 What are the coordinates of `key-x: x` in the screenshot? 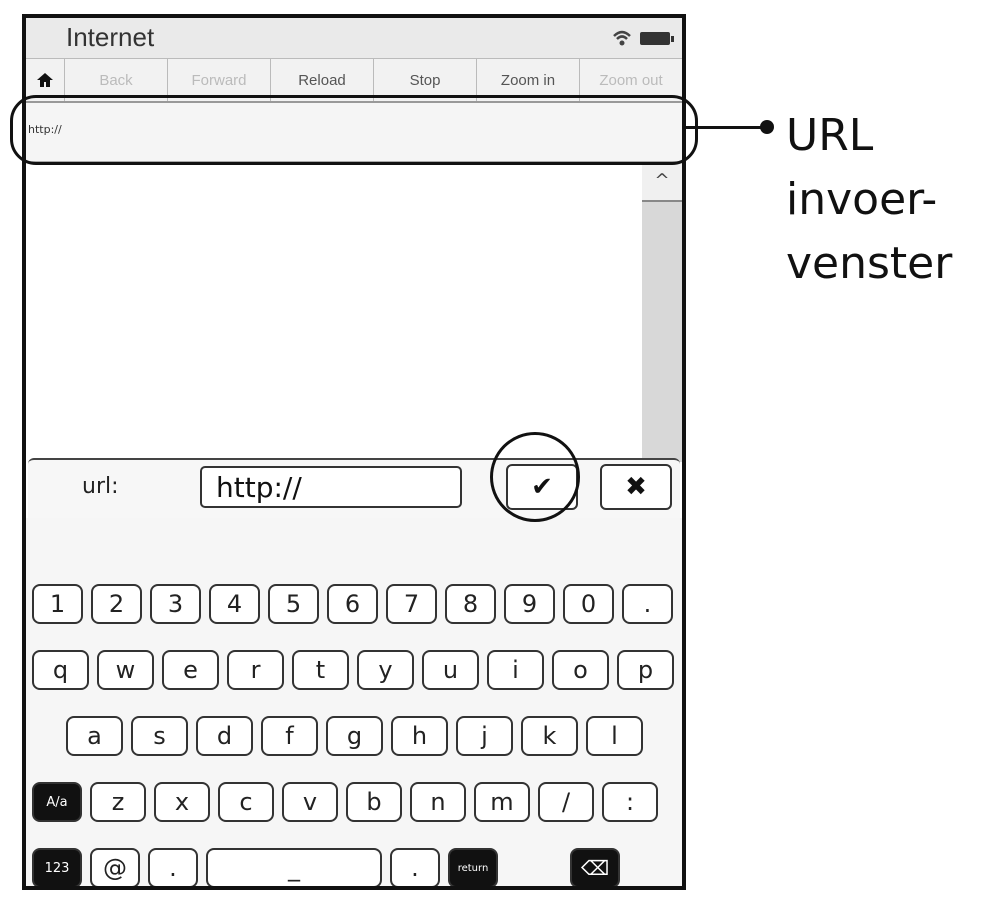 It's located at (182, 802).